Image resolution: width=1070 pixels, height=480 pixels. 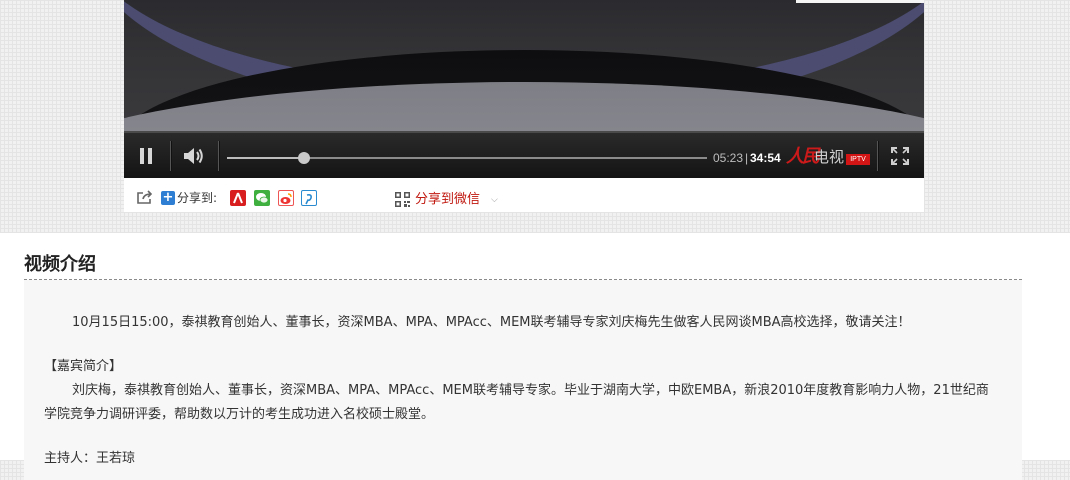 I want to click on people-icon, so click(x=238, y=198).